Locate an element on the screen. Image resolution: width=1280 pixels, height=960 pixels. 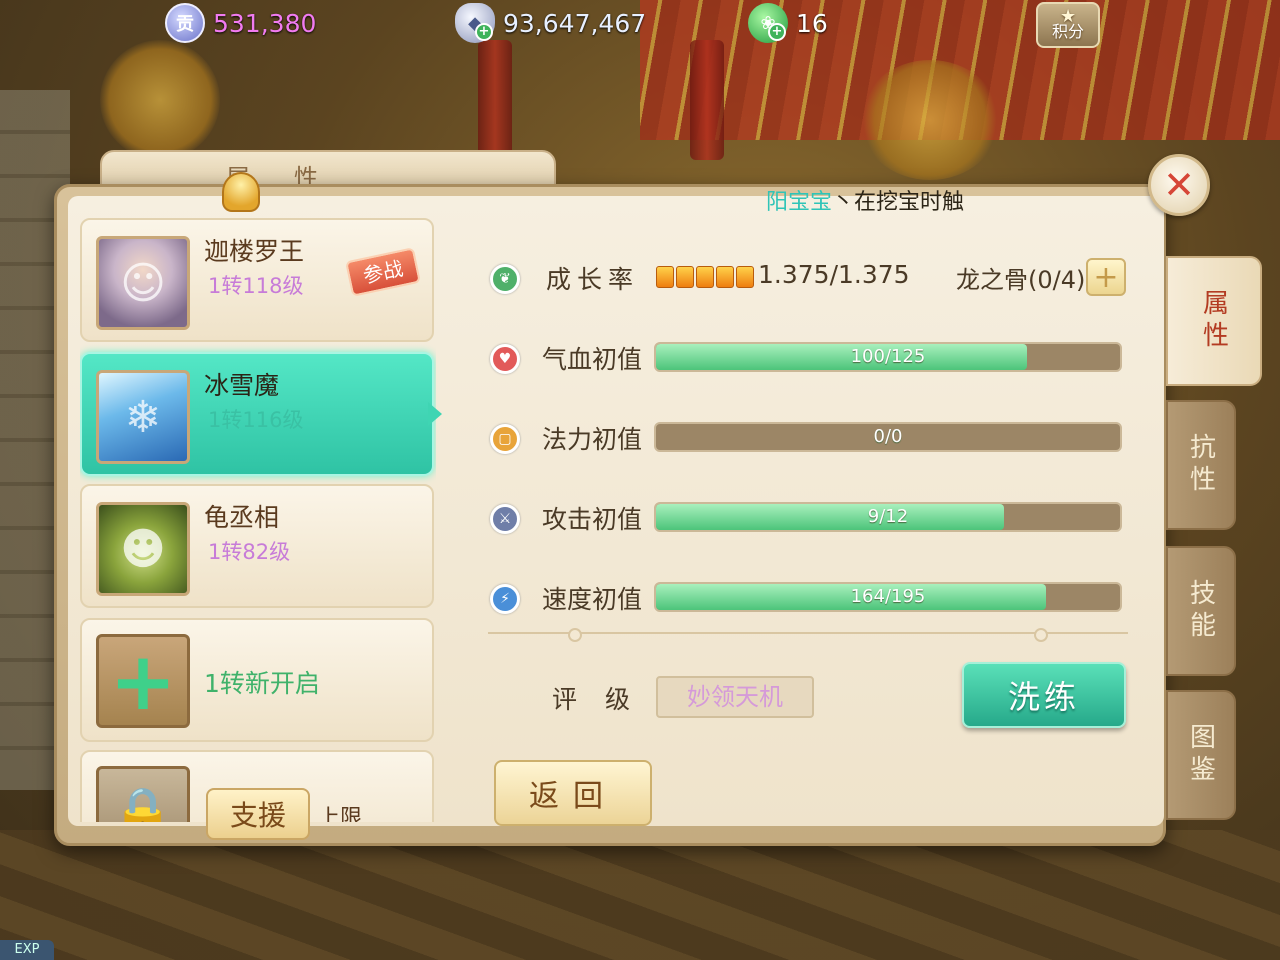
silver-value: 93,647,467 is located at coordinates (575, 23).